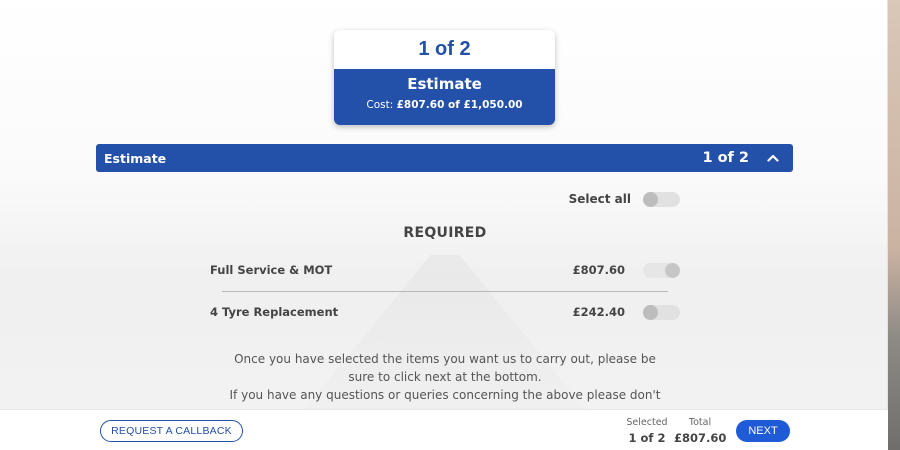  I want to click on select-all-label: Select all, so click(599, 199).